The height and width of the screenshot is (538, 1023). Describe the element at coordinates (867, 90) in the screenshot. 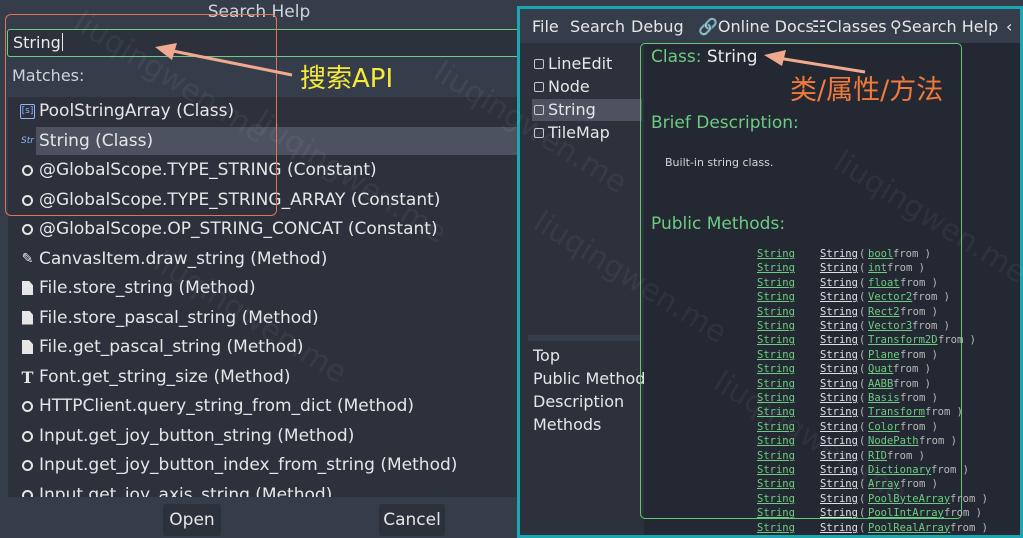

I see `annotation-class-property-method: 类/属性/方法` at that location.